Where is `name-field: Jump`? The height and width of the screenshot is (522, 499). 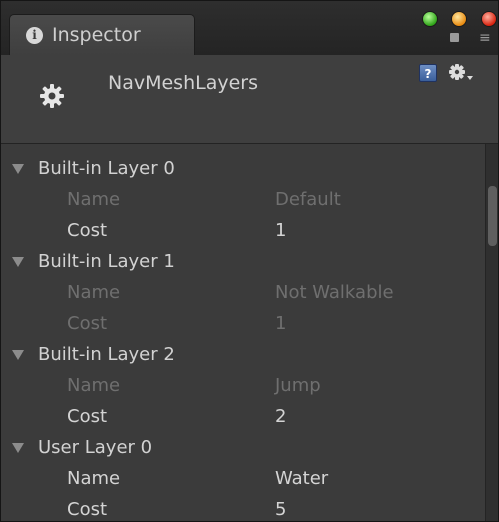 name-field: Jump is located at coordinates (298, 385).